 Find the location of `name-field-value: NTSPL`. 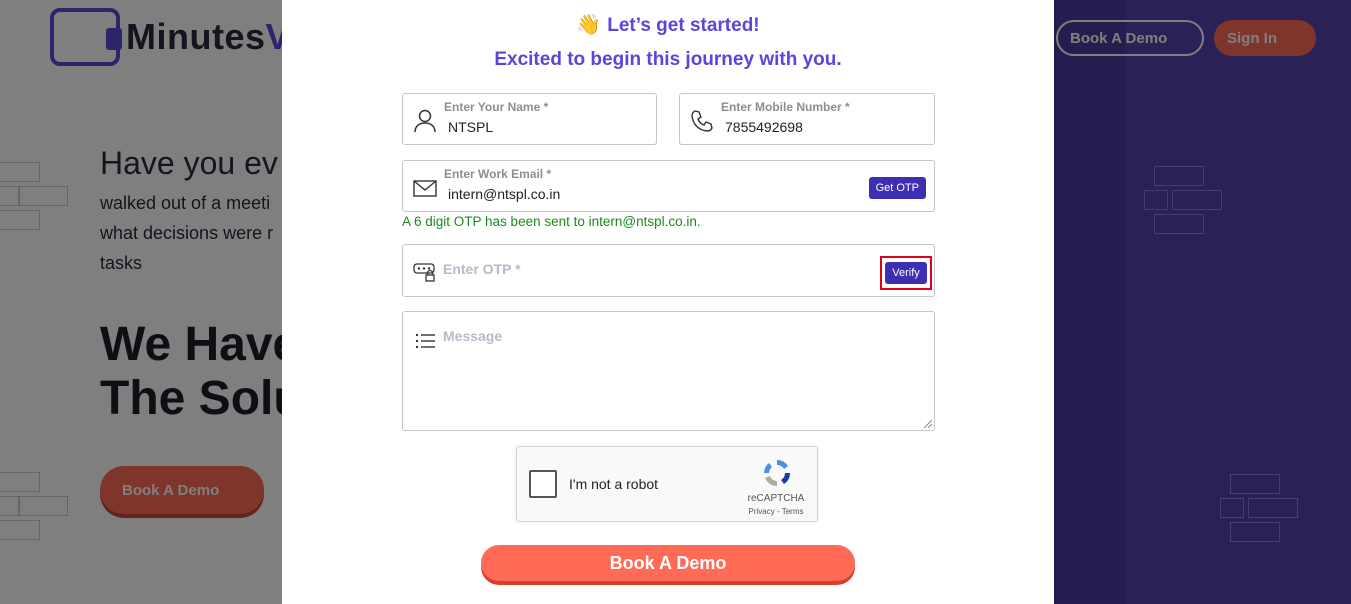

name-field-value: NTSPL is located at coordinates (470, 127).